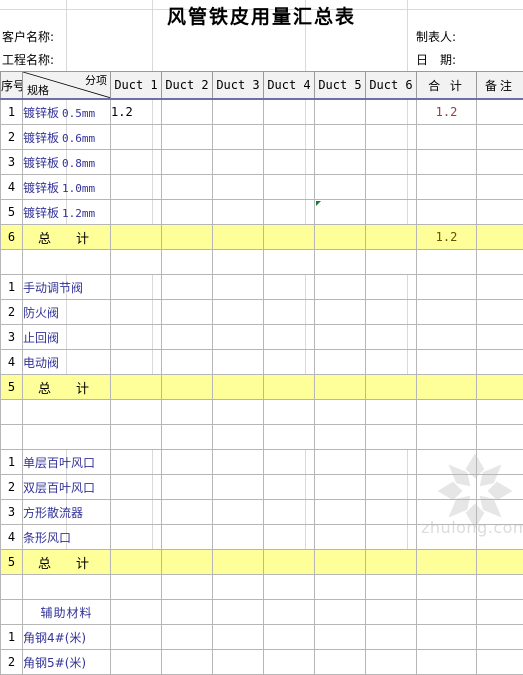 This screenshot has height=675, width=523. Describe the element at coordinates (67, 187) in the screenshot. I see `cell-spec: 镀锌板1.0mm` at that location.